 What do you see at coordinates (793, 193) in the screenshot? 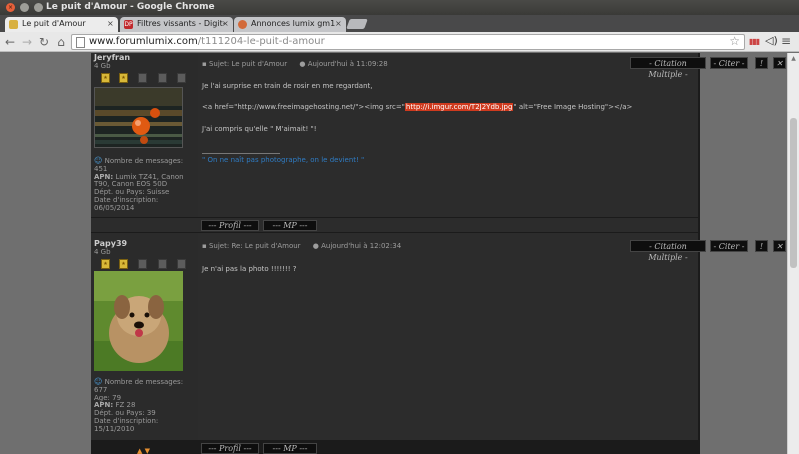
I see `scrollbar-thumb` at bounding box center [793, 193].